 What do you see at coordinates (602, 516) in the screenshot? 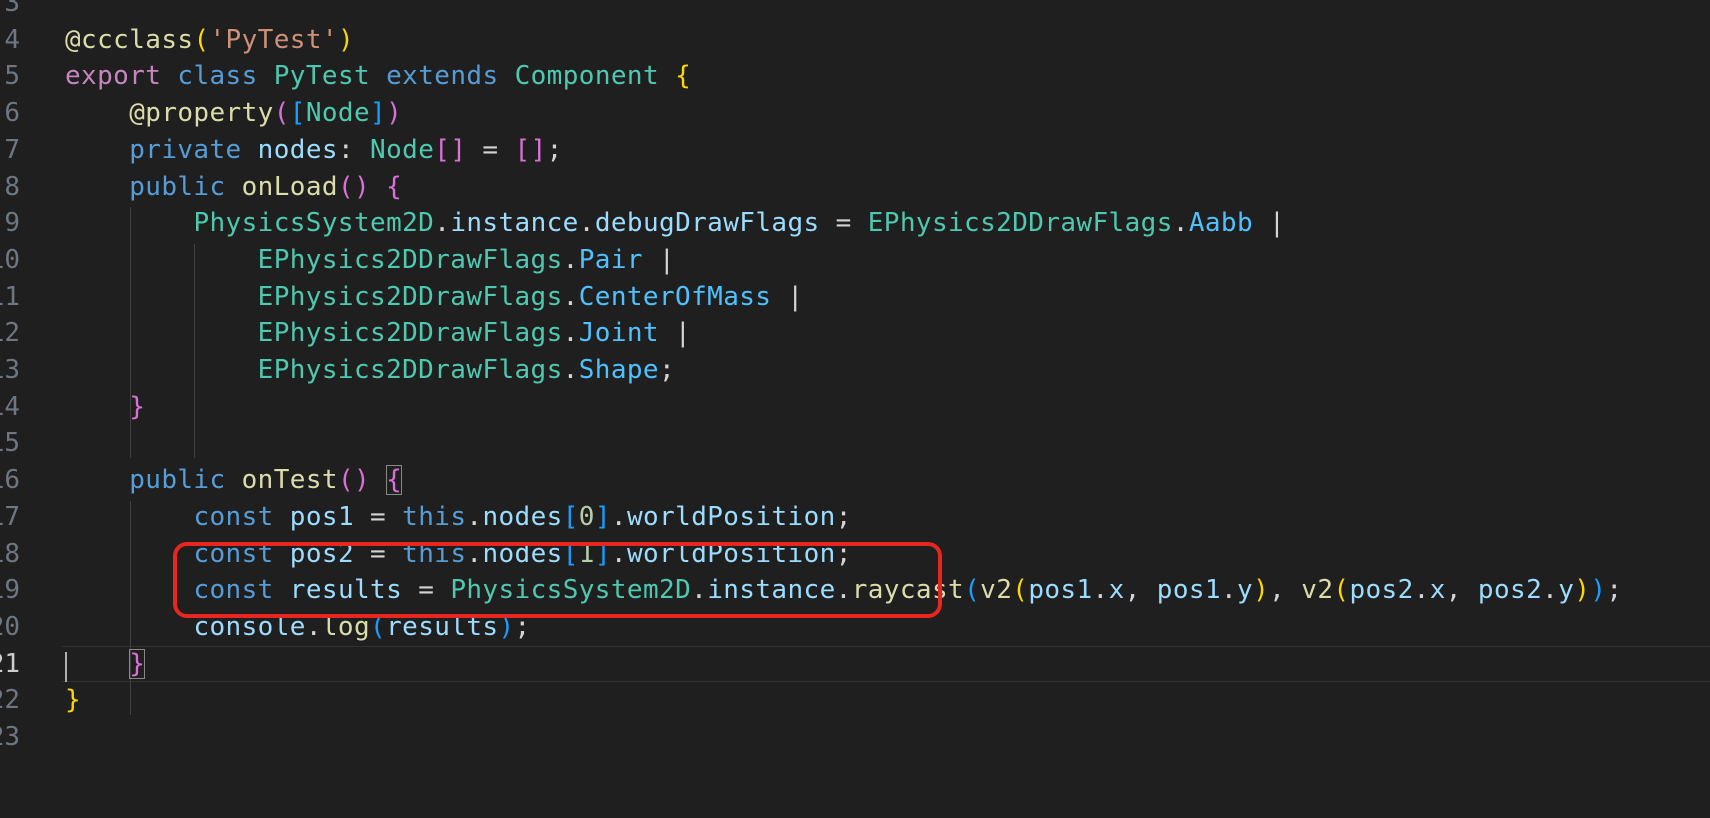
I see `code-token: ]` at bounding box center [602, 516].